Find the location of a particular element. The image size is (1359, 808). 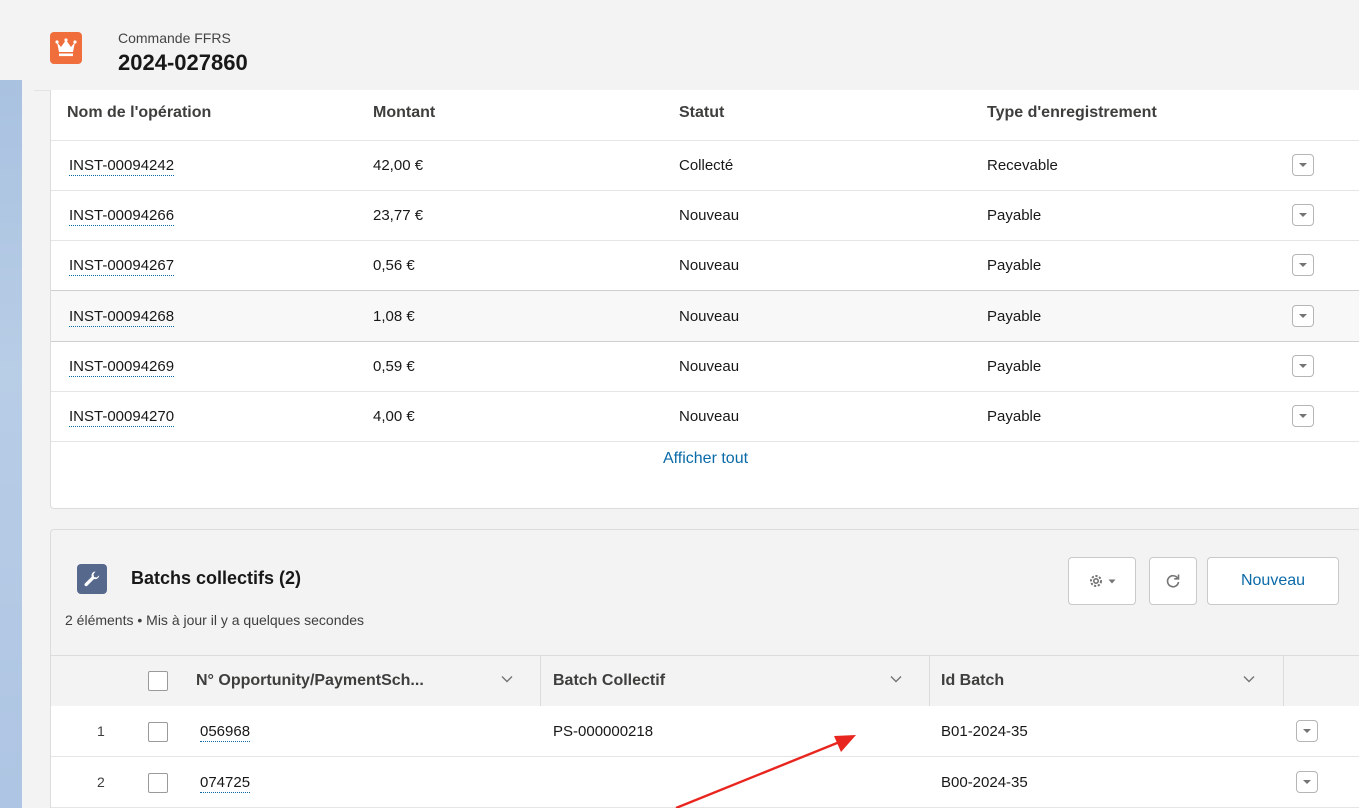

column-header-status: Statut is located at coordinates (702, 112).